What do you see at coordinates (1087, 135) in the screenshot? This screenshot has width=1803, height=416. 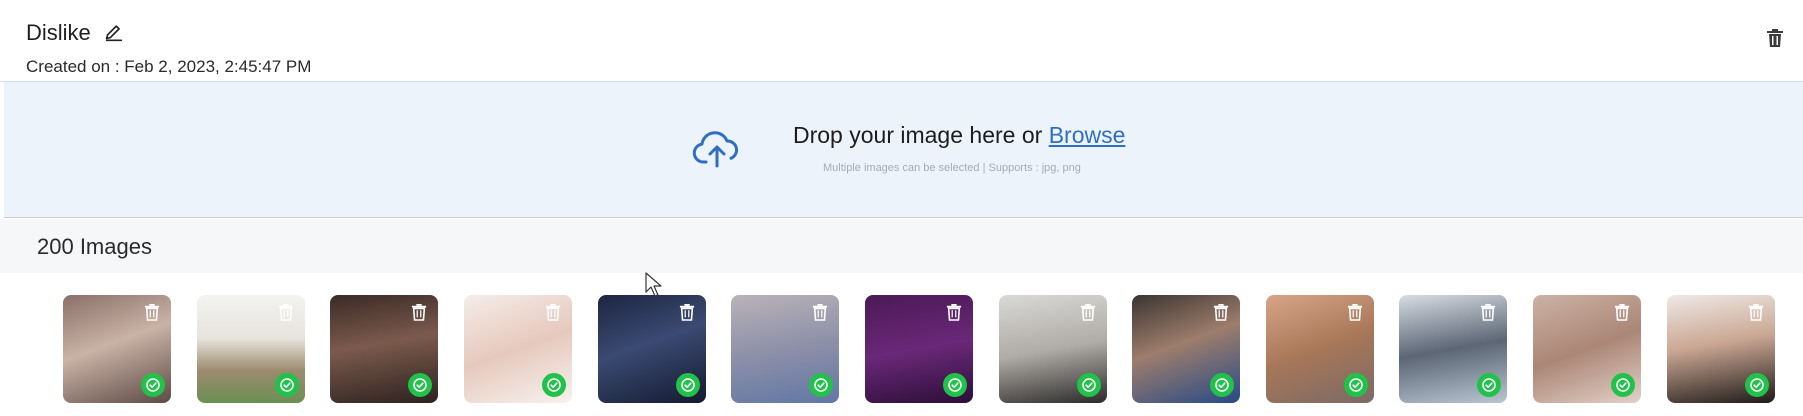 I see `browse-link: Browse` at bounding box center [1087, 135].